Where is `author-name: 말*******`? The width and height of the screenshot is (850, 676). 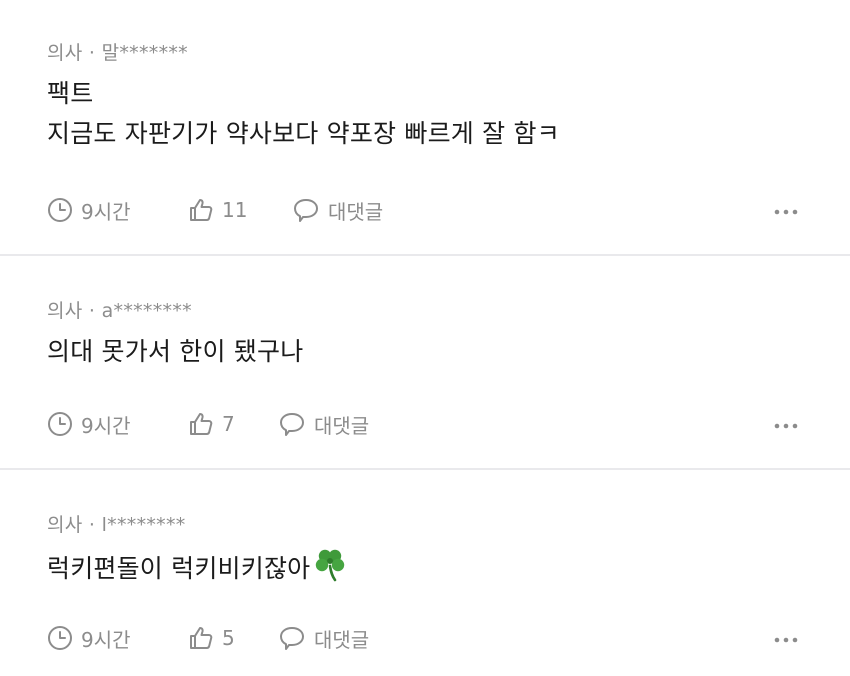 author-name: 말******* is located at coordinates (145, 53).